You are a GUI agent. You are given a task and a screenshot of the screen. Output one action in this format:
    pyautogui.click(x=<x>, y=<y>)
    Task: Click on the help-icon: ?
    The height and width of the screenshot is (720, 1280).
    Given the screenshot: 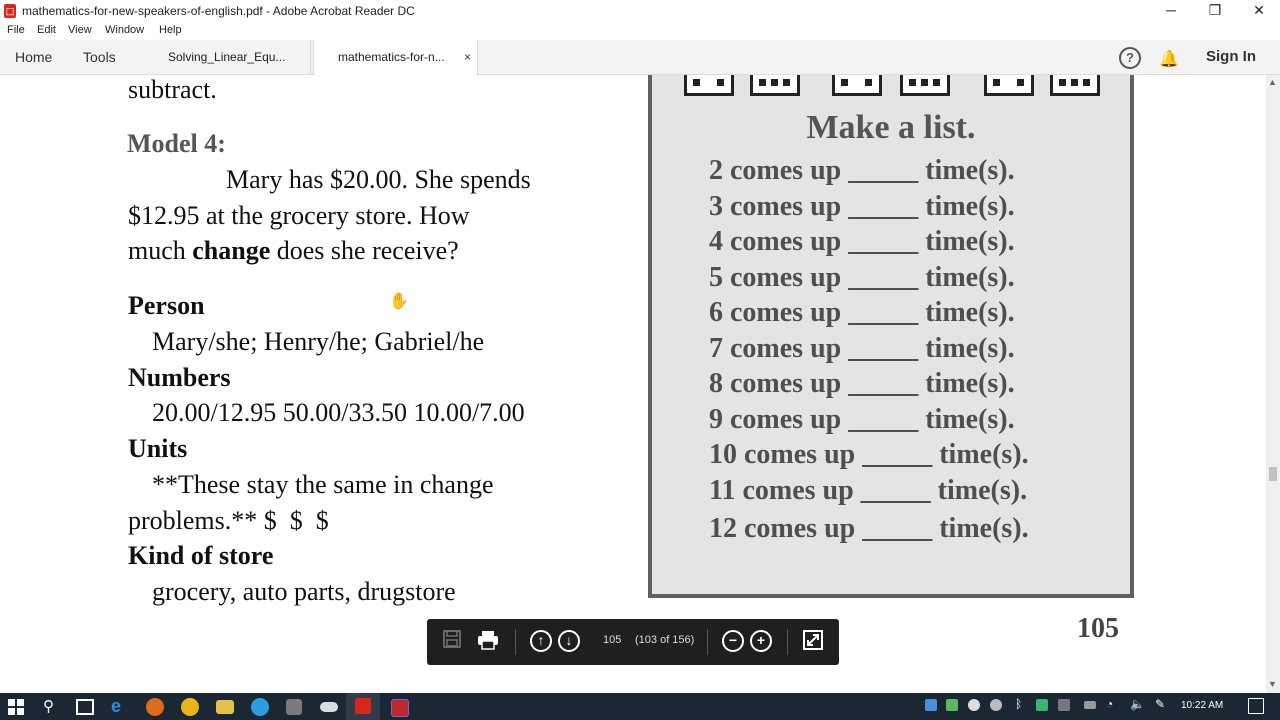 What is the action you would take?
    pyautogui.click(x=1130, y=58)
    